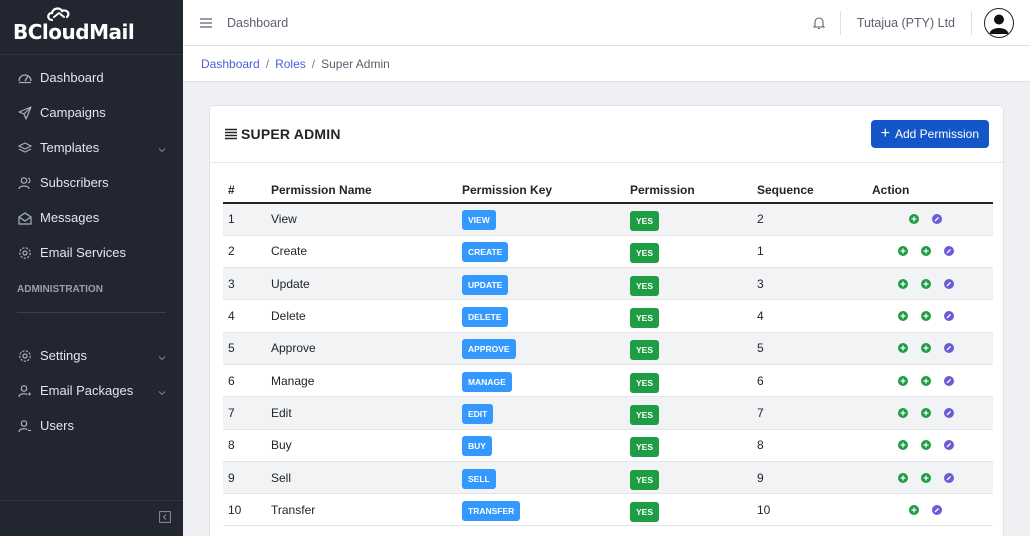 The width and height of the screenshot is (1030, 536). I want to click on column-header-number: #, so click(244, 191).